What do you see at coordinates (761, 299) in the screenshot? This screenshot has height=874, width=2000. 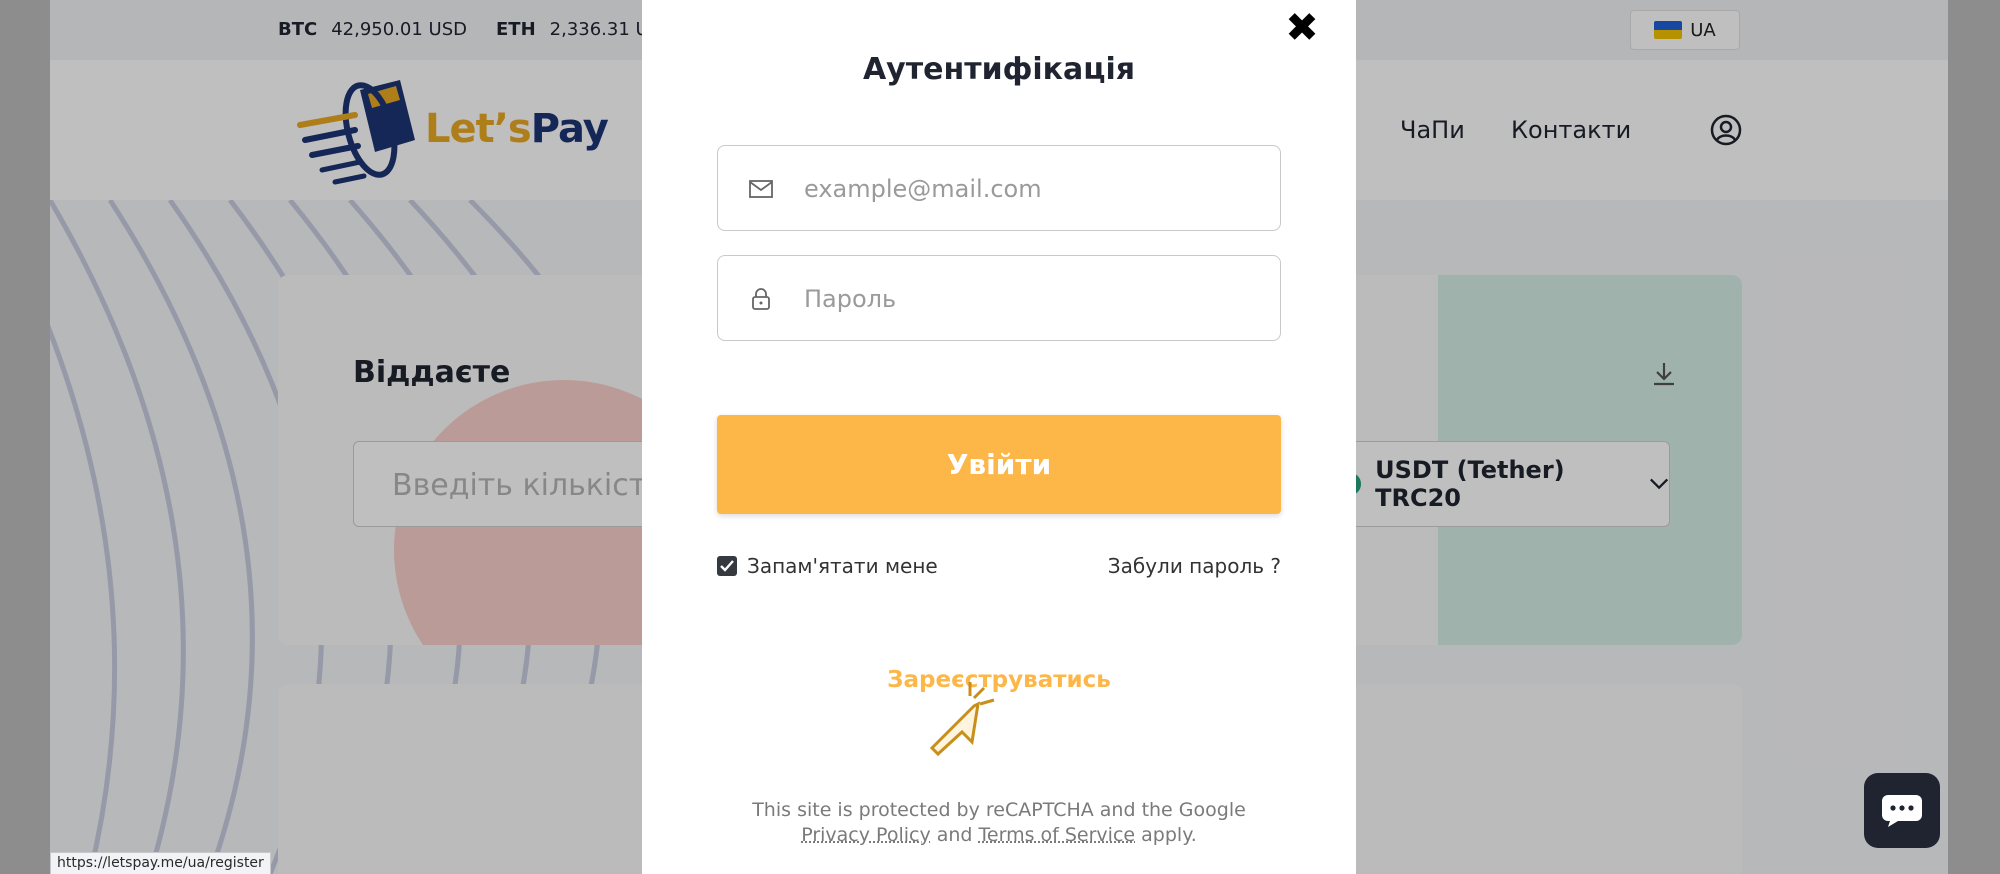 I see `lock-icon` at bounding box center [761, 299].